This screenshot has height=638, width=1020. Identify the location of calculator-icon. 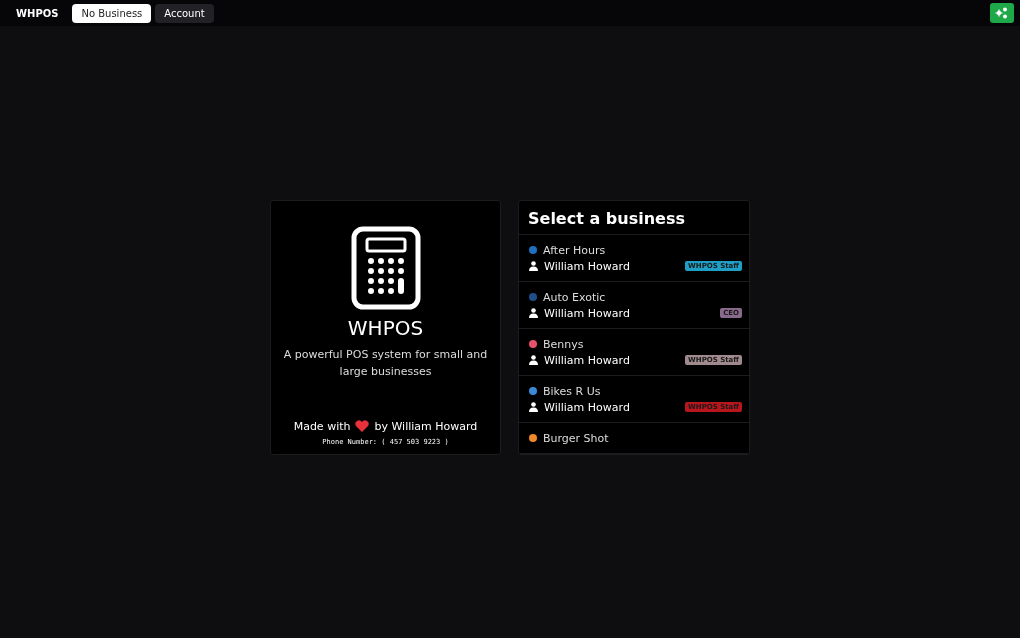
(385, 267).